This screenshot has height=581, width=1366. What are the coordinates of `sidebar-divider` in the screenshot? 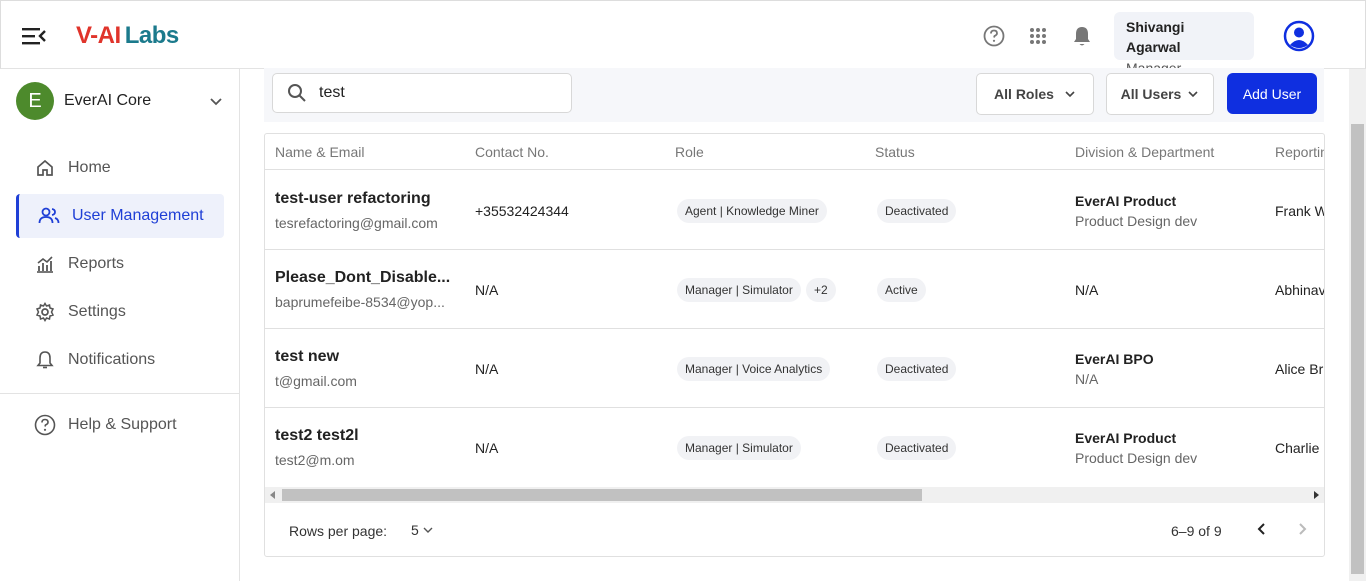 It's located at (119, 393).